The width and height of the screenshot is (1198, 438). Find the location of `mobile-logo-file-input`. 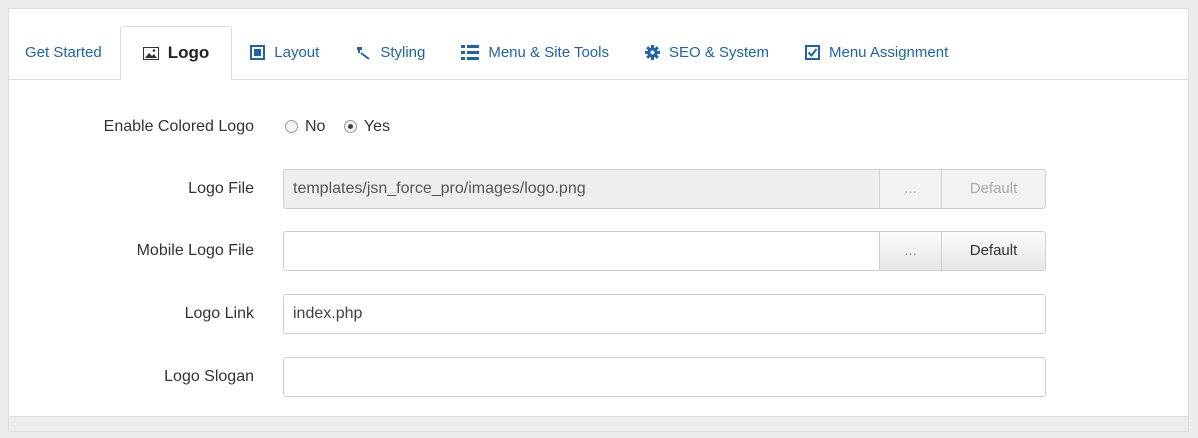

mobile-logo-file-input is located at coordinates (581, 251).